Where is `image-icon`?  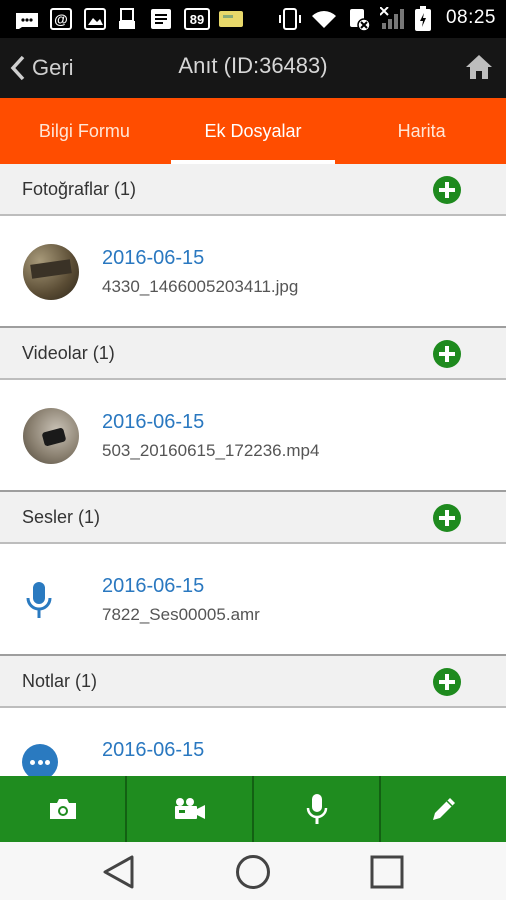 image-icon is located at coordinates (95, 19).